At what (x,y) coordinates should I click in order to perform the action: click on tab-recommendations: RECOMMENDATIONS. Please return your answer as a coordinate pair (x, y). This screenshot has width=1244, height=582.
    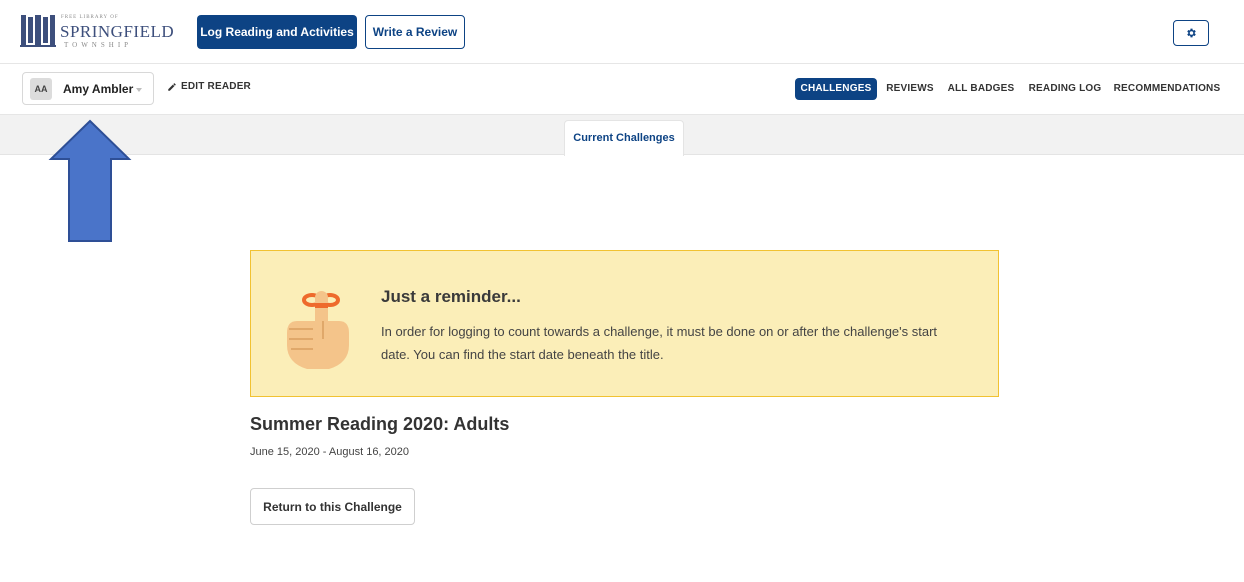
    Looking at the image, I should click on (1167, 89).